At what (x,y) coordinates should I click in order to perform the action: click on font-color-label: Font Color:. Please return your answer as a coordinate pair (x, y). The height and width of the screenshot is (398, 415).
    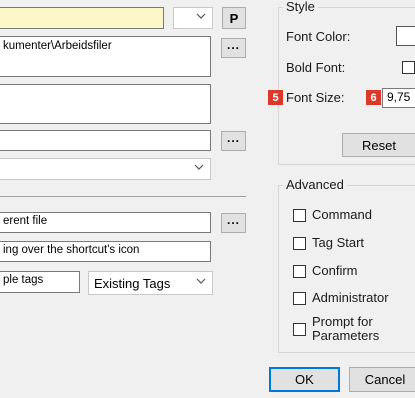
    Looking at the image, I should click on (318, 36).